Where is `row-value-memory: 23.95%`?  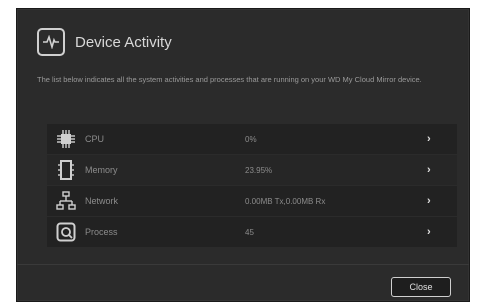 row-value-memory: 23.95% is located at coordinates (259, 170).